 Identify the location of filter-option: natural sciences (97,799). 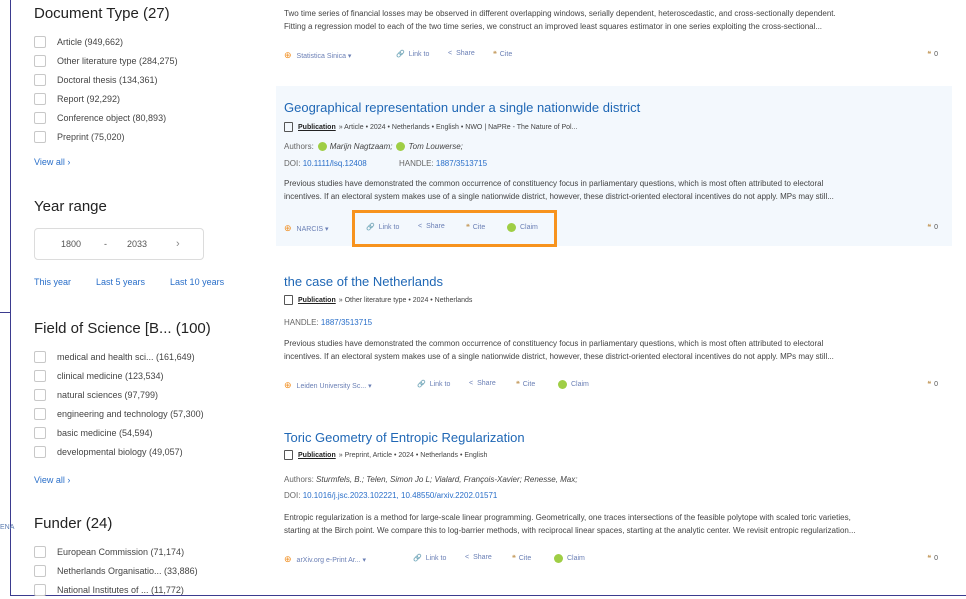
(119, 394).